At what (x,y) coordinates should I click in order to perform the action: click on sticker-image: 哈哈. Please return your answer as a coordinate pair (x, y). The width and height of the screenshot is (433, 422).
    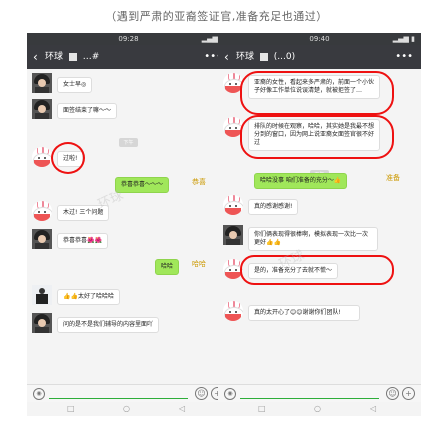
    Looking at the image, I should click on (199, 264).